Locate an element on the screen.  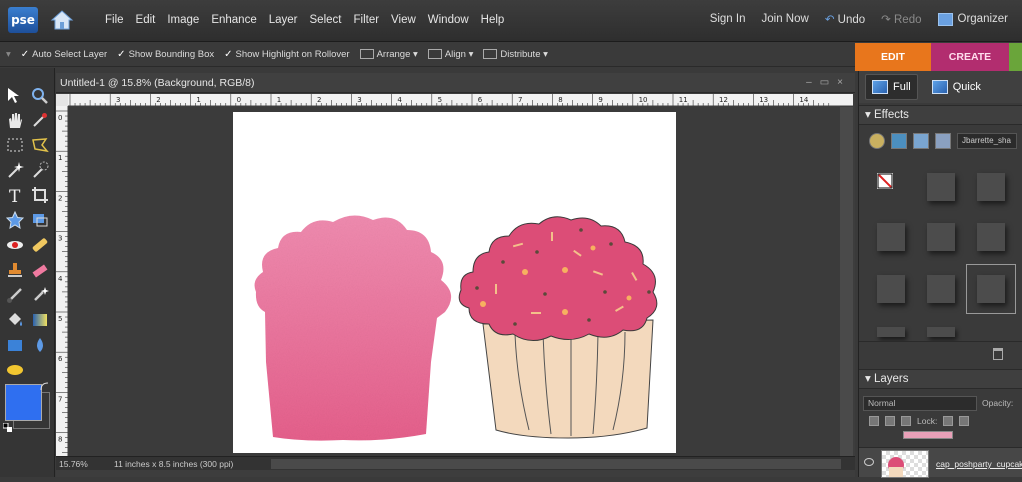
crop-tool-icon is located at coordinates (40, 195).